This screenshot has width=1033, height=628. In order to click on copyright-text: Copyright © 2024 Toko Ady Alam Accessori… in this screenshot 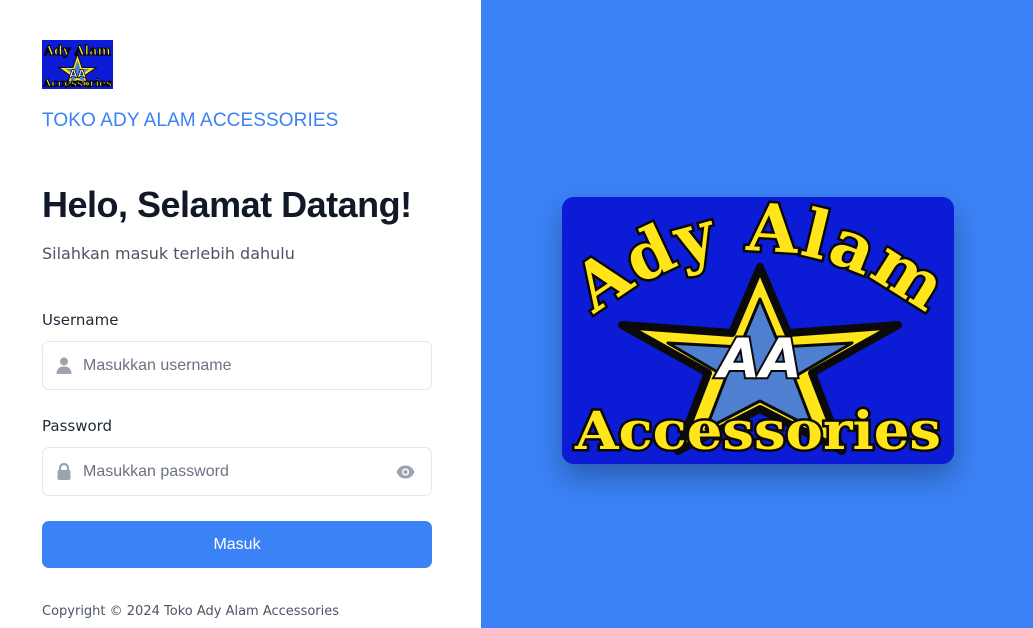, I will do `click(191, 611)`.